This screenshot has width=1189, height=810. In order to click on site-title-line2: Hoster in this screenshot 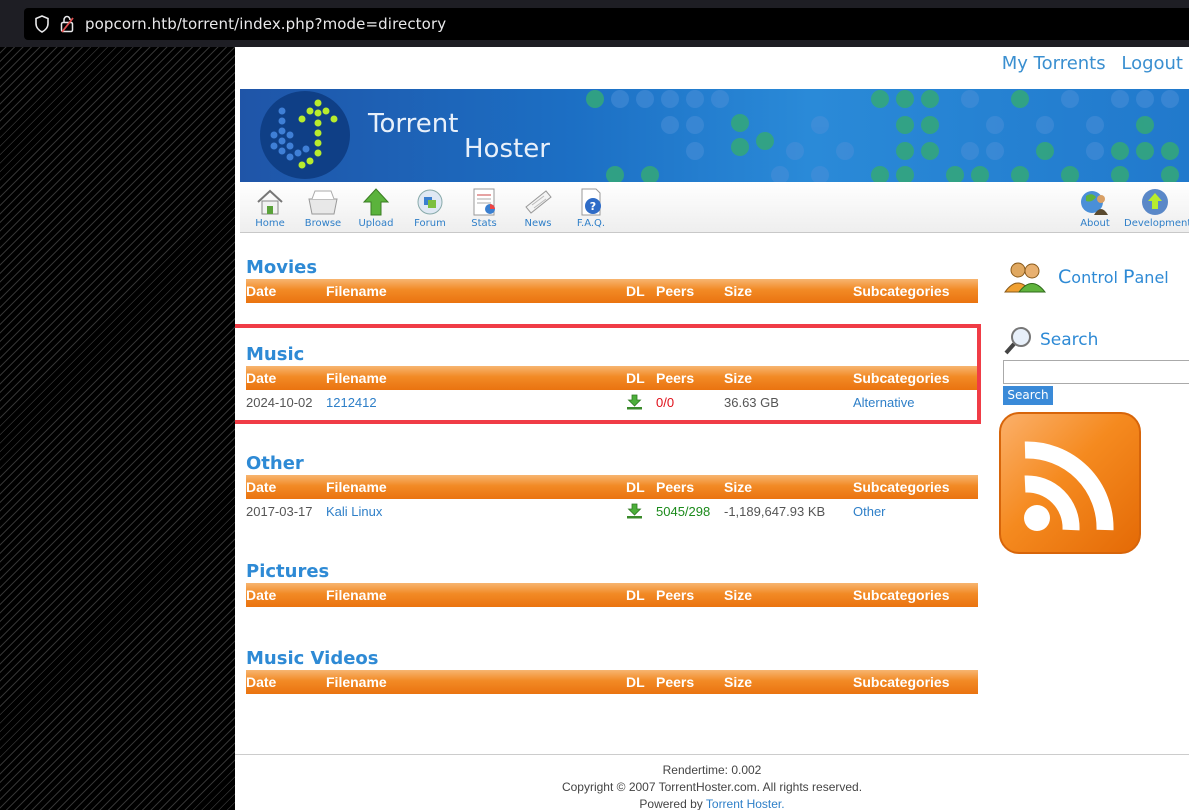, I will do `click(507, 149)`.